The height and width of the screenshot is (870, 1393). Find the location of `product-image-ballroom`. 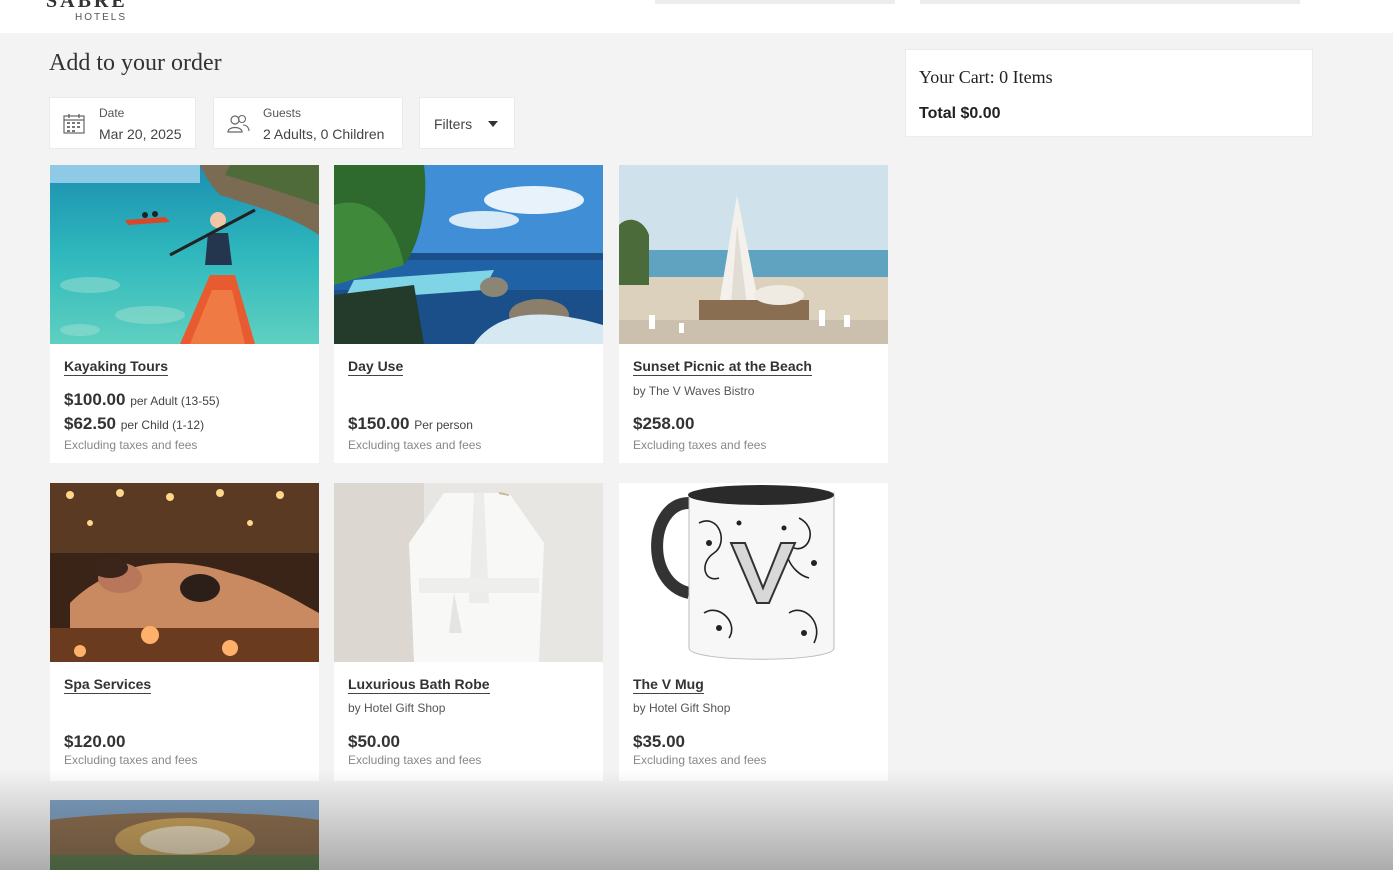

product-image-ballroom is located at coordinates (184, 835).